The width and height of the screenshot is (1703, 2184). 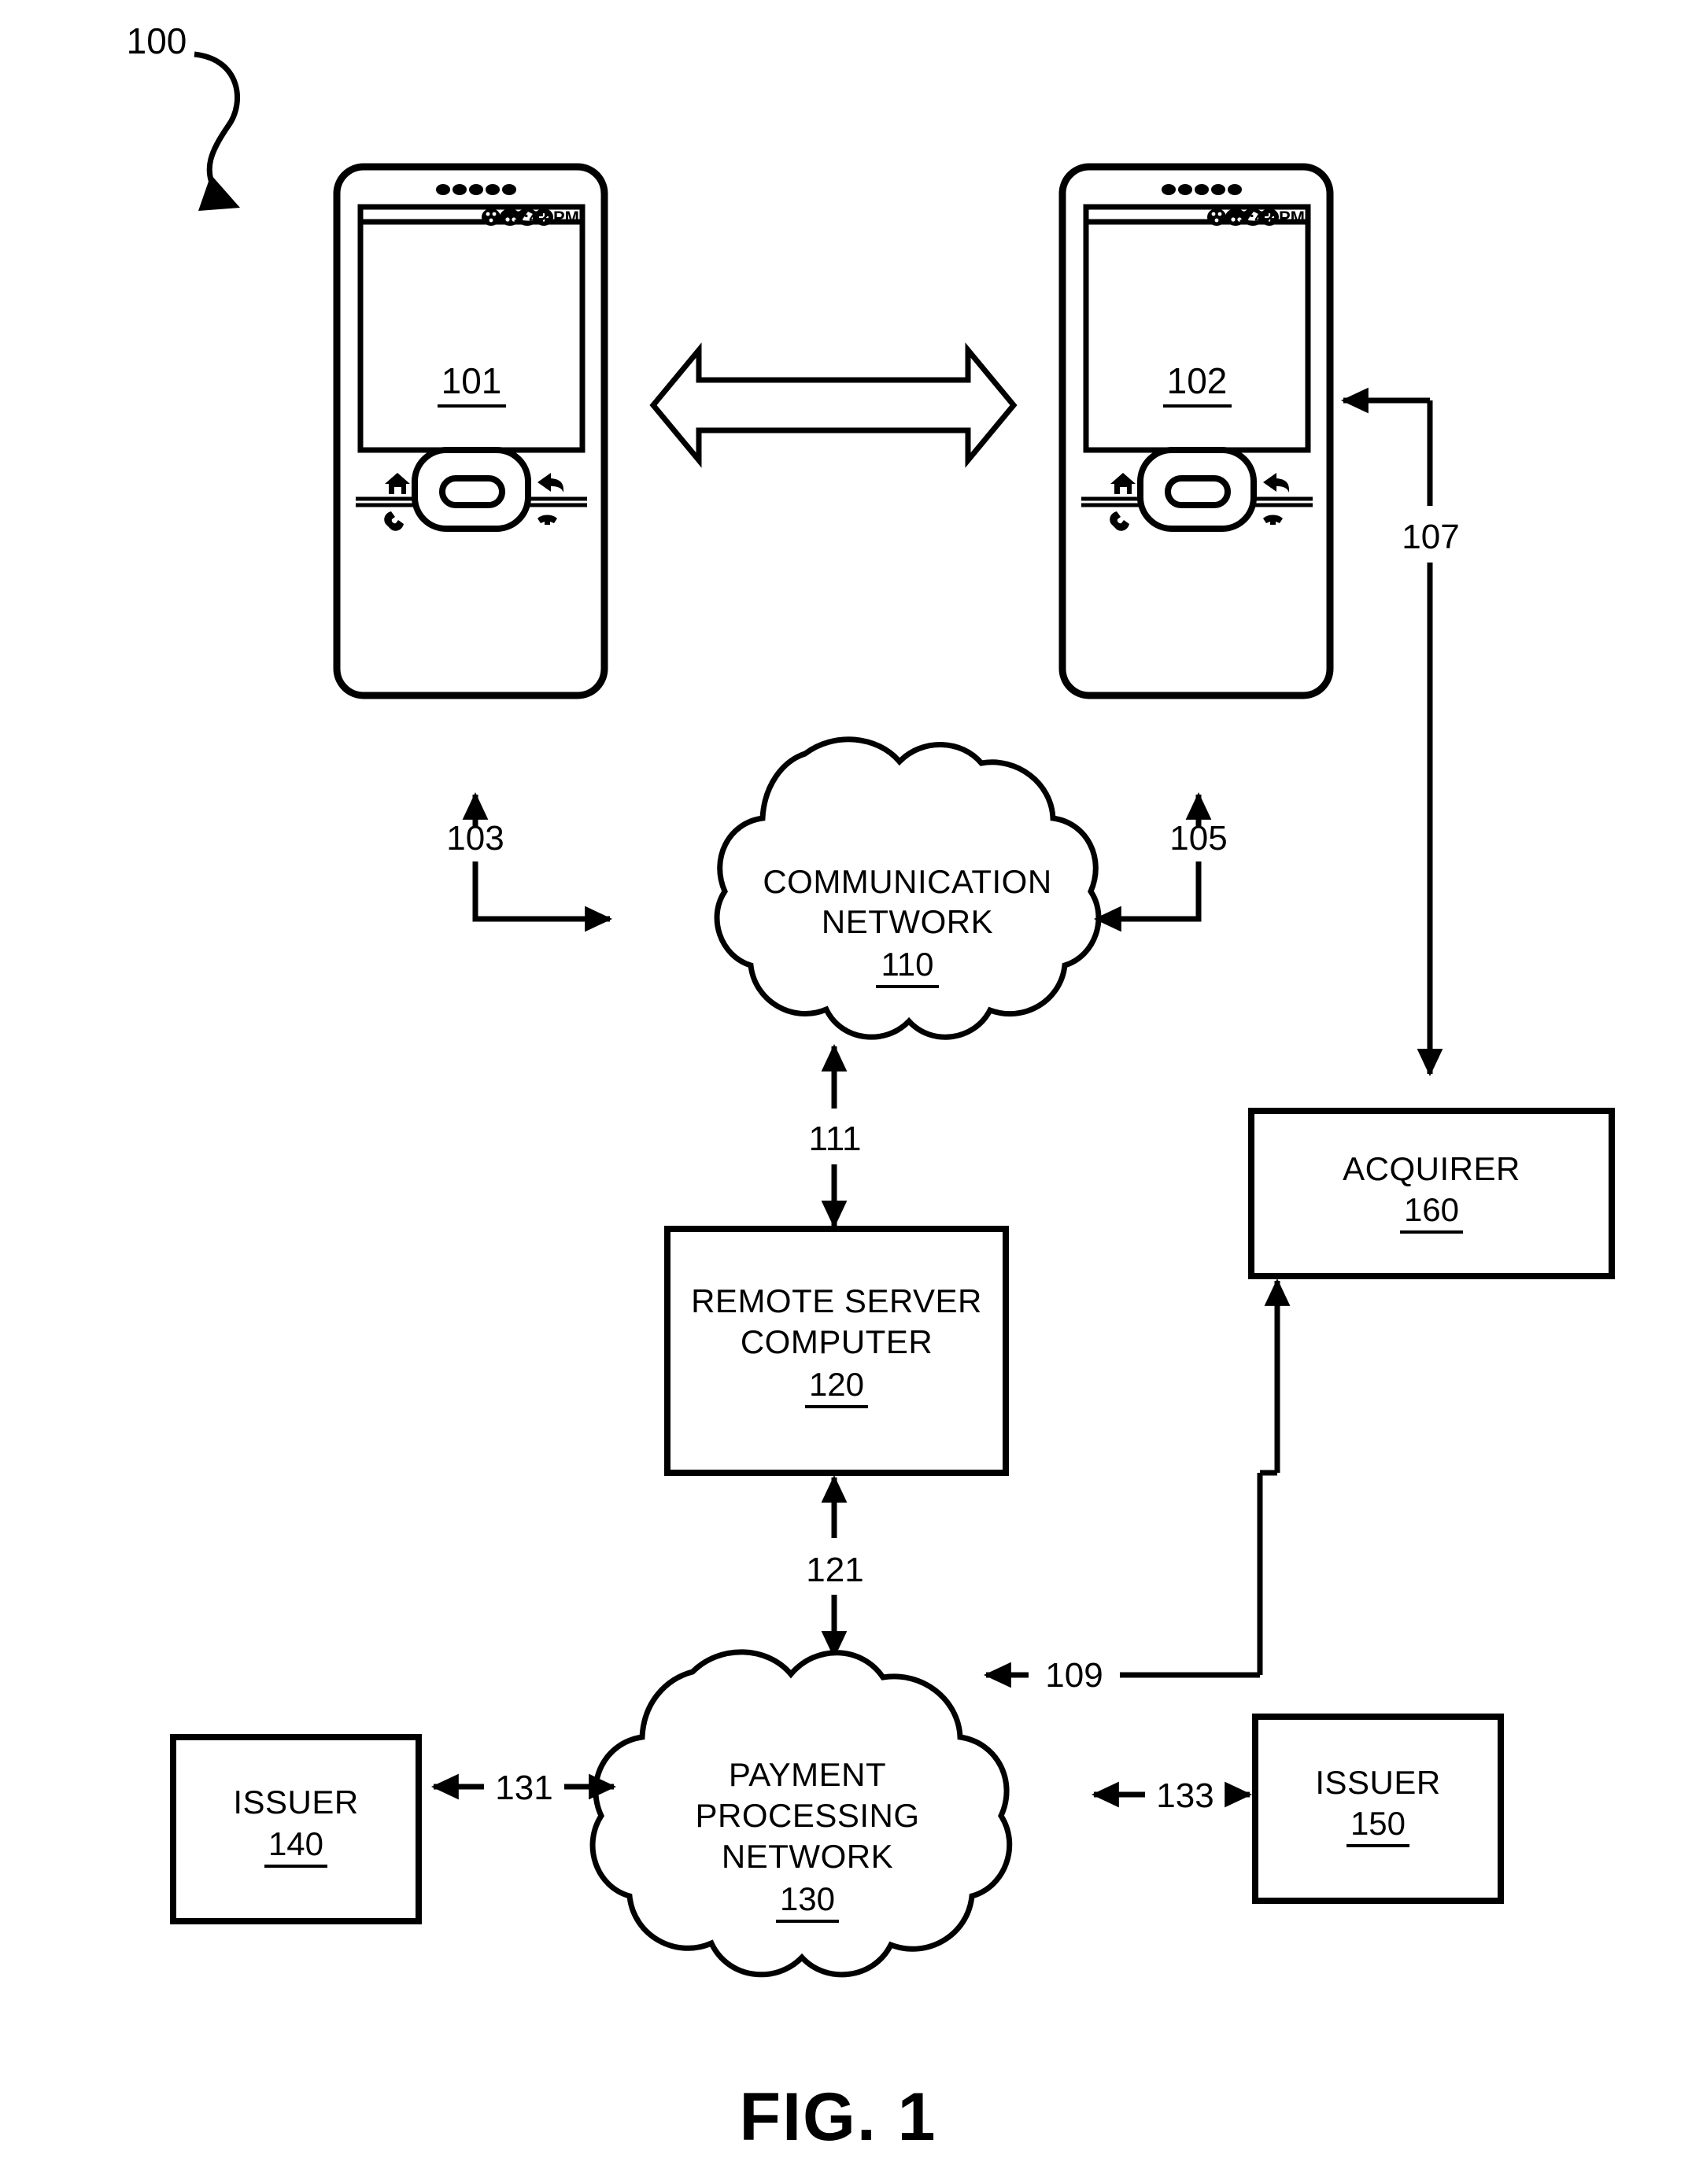 What do you see at coordinates (907, 881) in the screenshot?
I see `comm-network-line1: COMMUNICATION` at bounding box center [907, 881].